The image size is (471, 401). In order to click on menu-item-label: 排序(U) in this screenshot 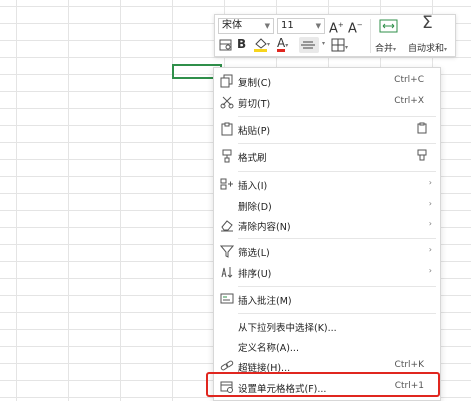, I will do `click(255, 274)`.